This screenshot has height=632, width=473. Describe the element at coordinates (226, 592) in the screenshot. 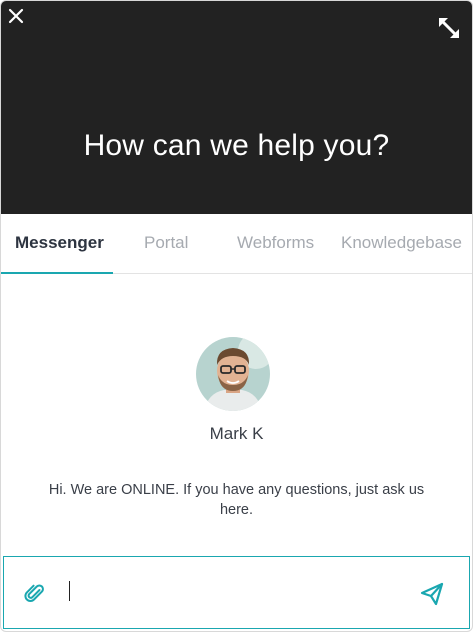

I see `message-input` at that location.